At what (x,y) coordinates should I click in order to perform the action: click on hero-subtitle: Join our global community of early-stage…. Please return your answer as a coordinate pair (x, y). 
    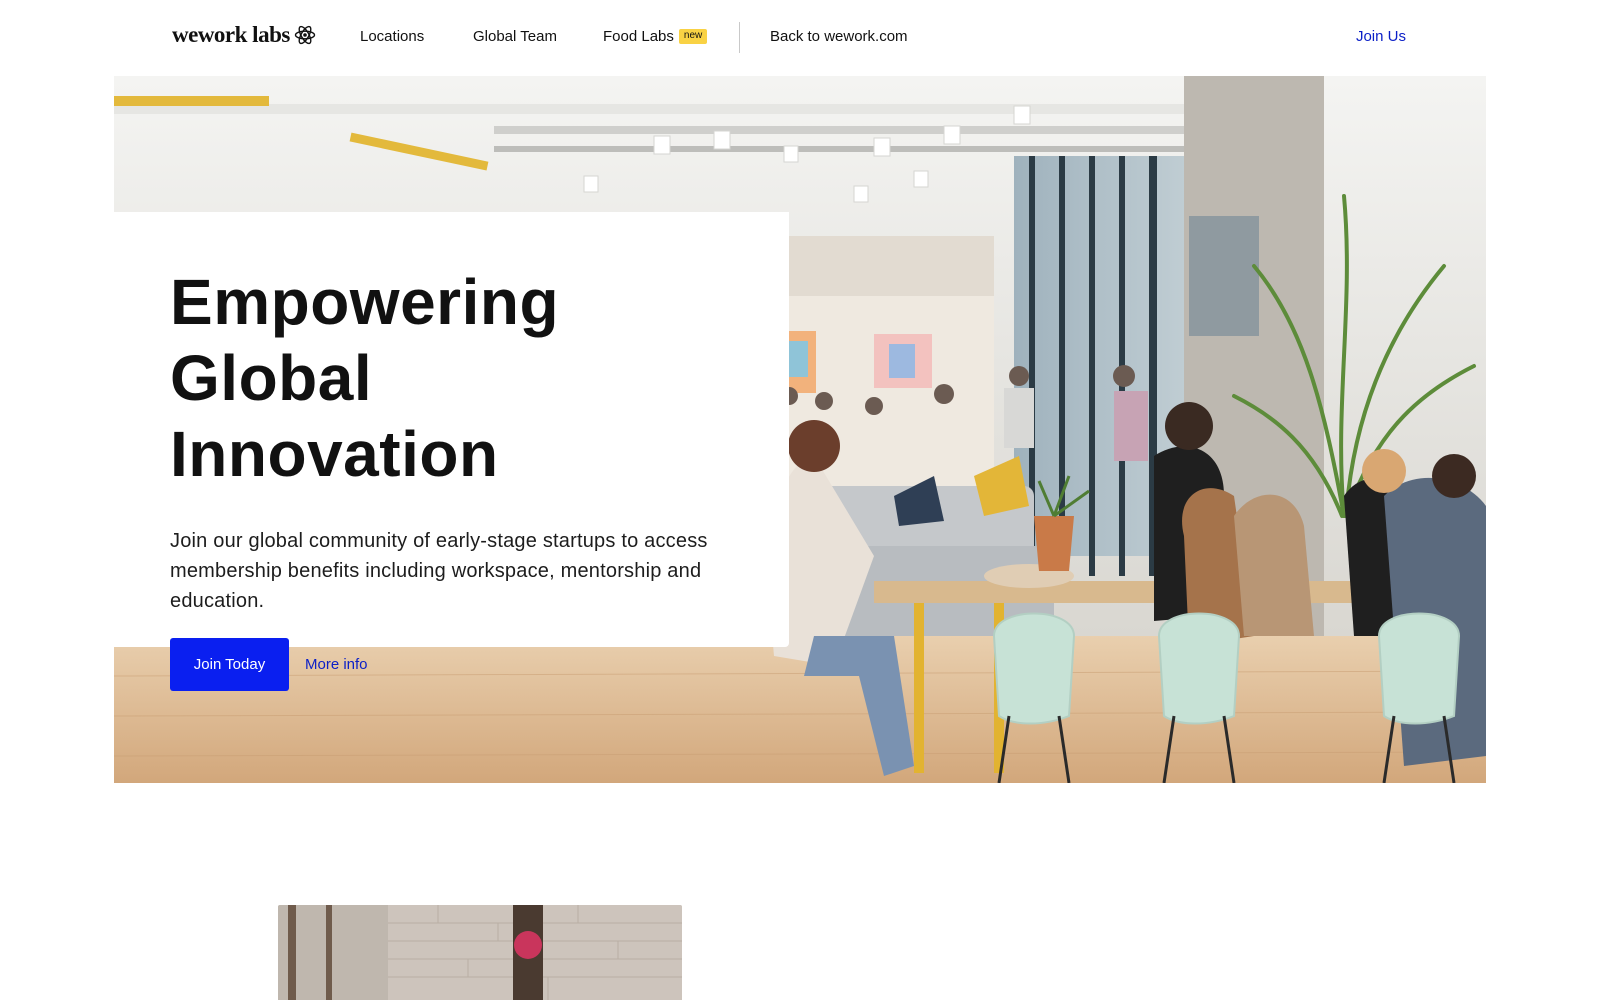
    Looking at the image, I should click on (439, 571).